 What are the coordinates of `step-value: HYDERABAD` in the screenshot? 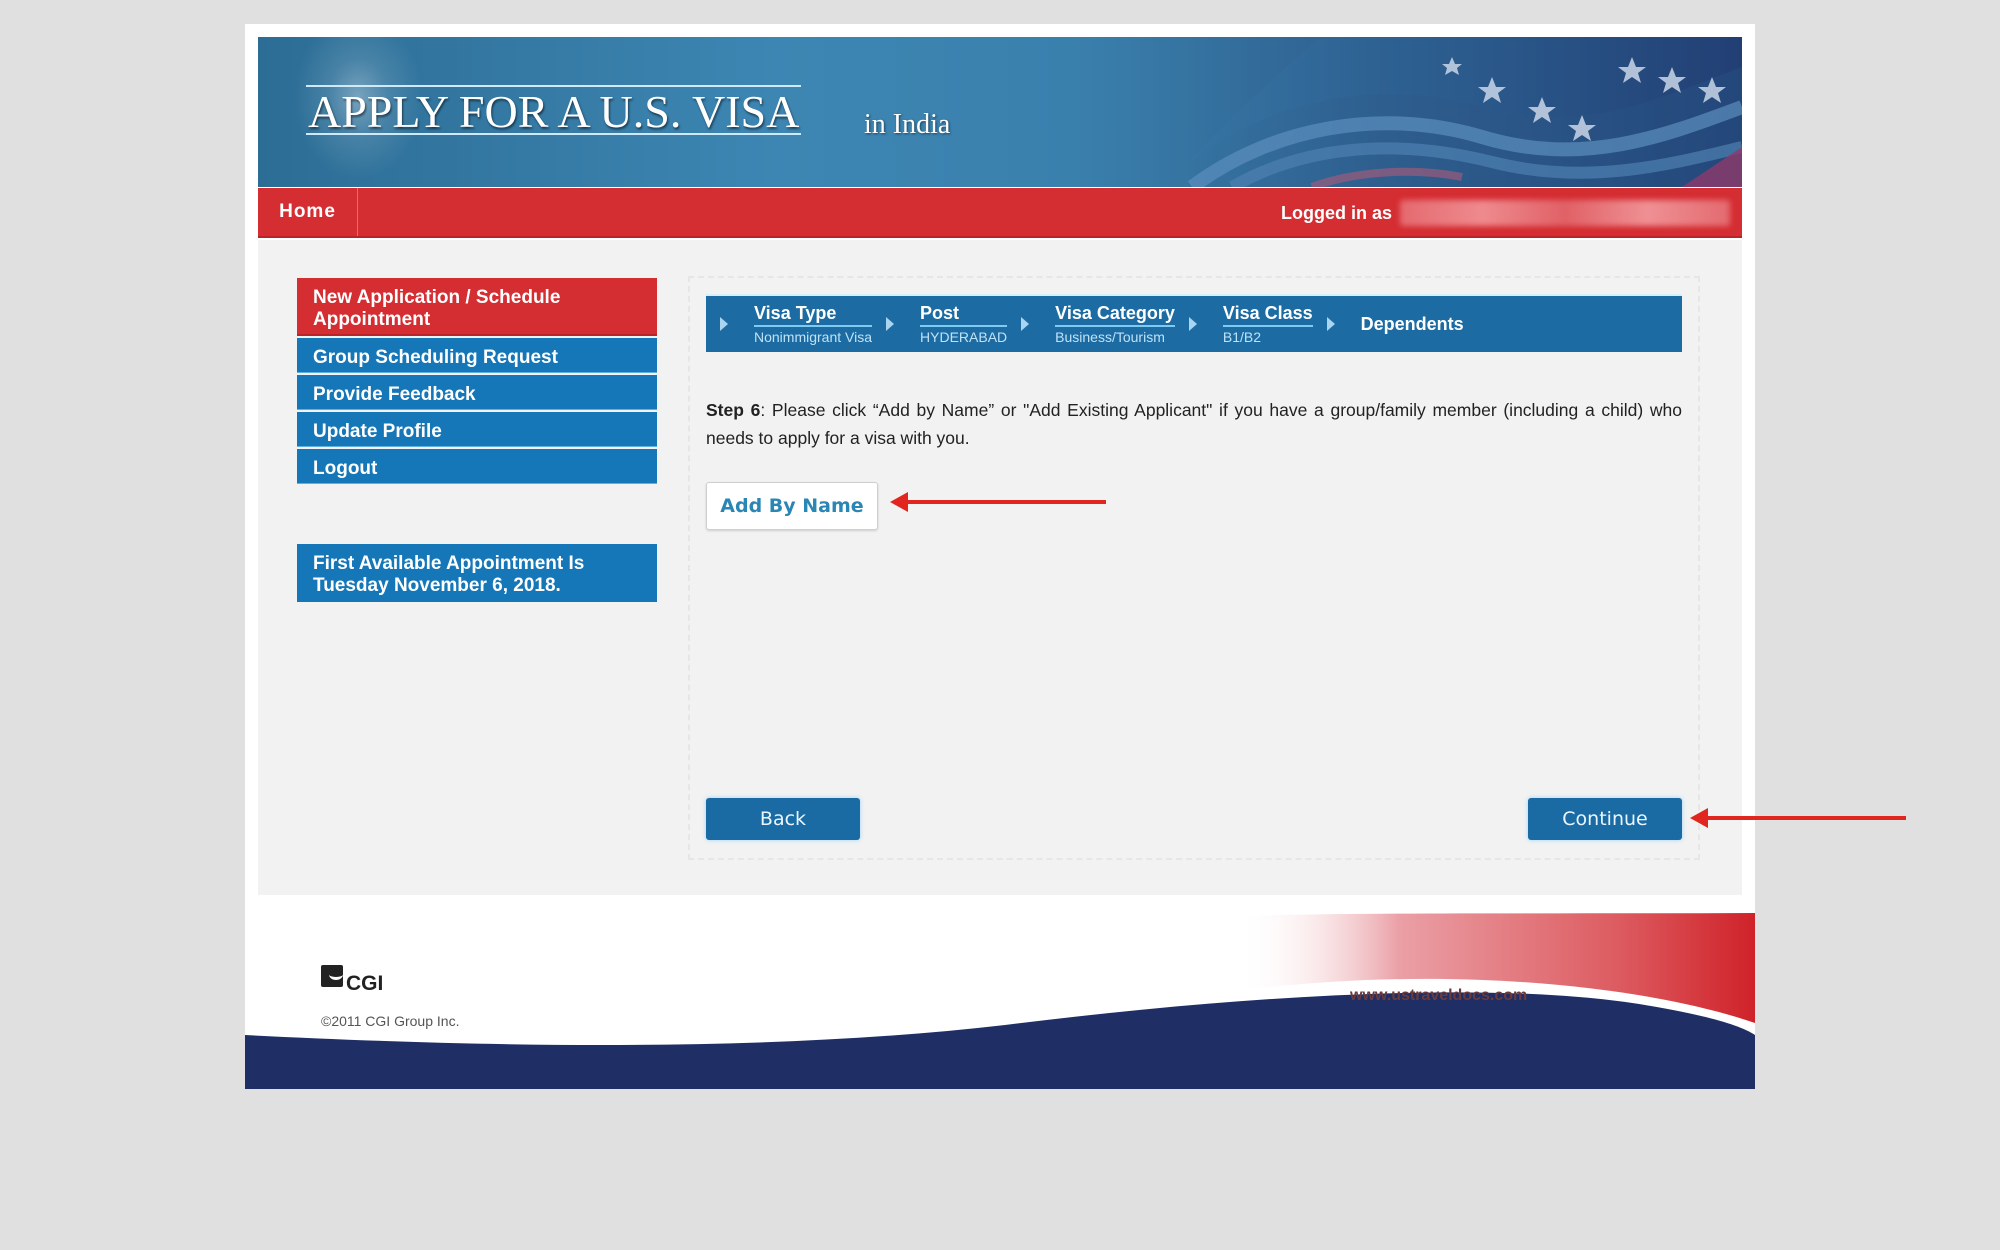 It's located at (964, 336).